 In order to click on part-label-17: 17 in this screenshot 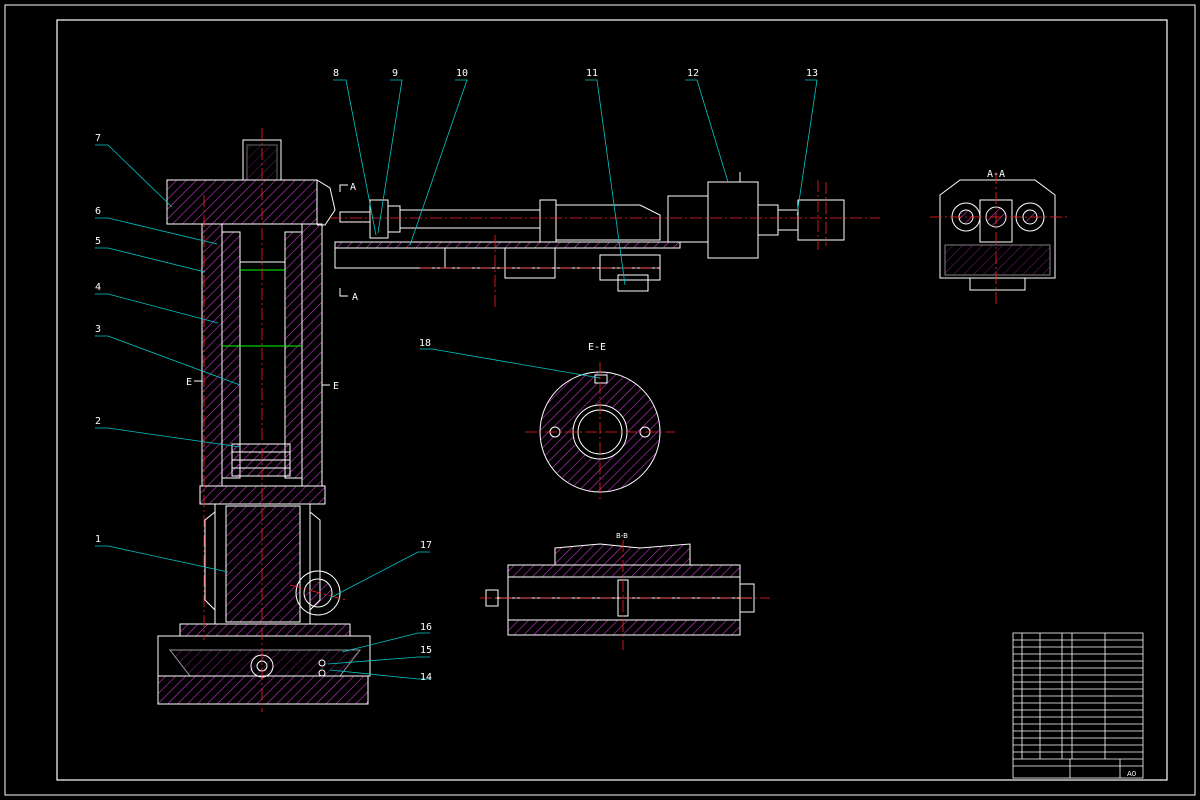, I will do `click(426, 545)`.